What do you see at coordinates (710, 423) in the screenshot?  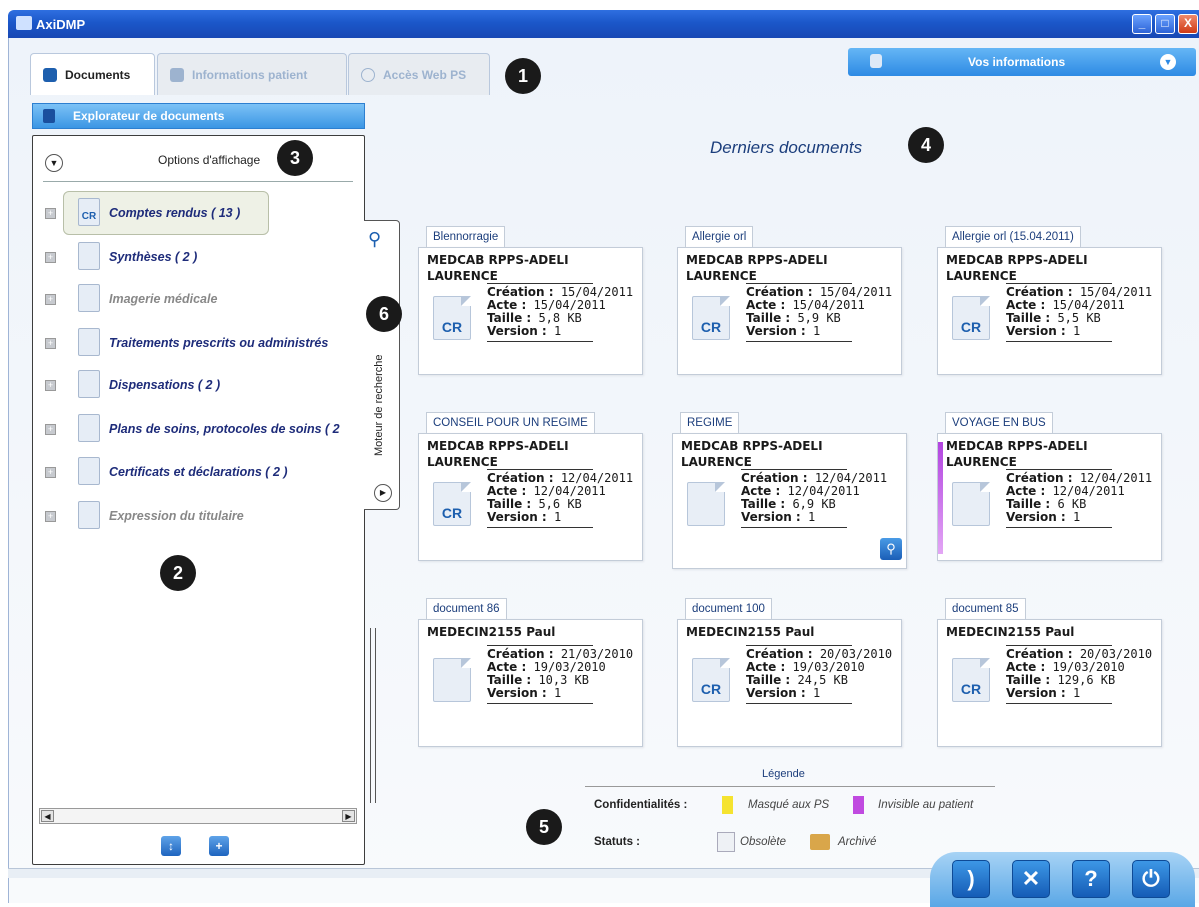 I see `card-tab-title: REGIME` at bounding box center [710, 423].